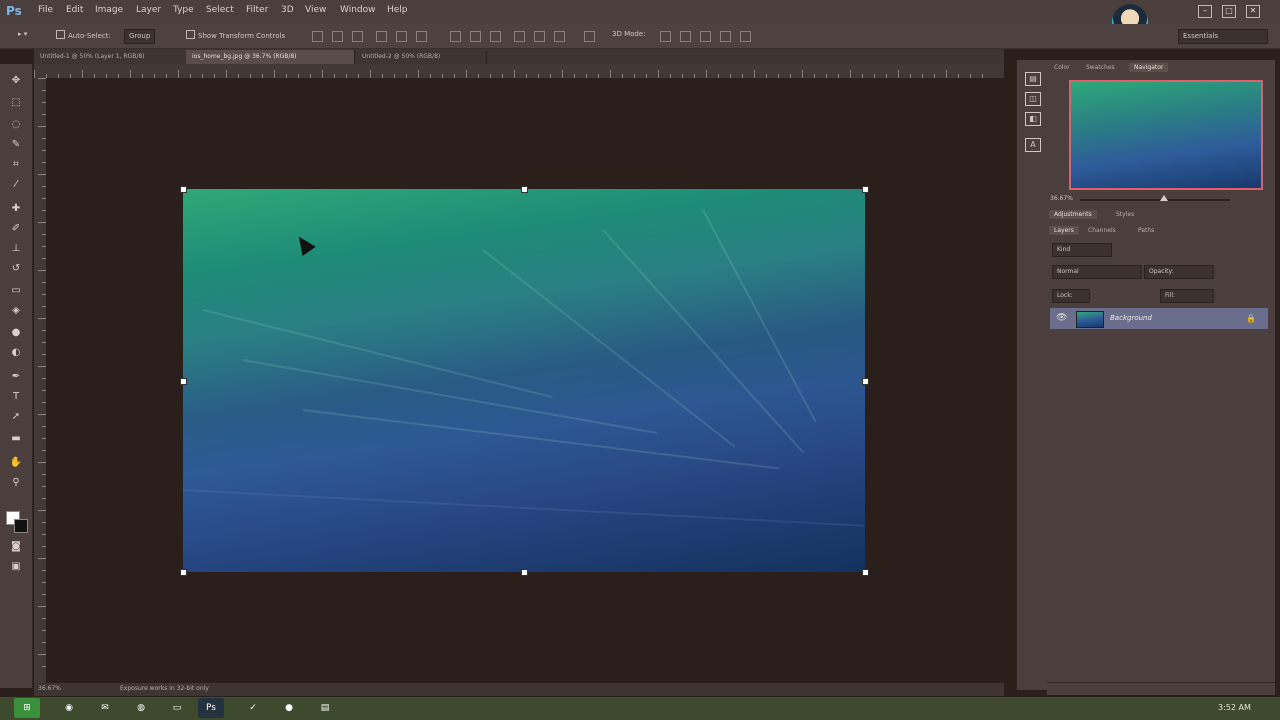 The width and height of the screenshot is (1280, 720). What do you see at coordinates (16, 145) in the screenshot?
I see `quick-select-tool-icon: ✎` at bounding box center [16, 145].